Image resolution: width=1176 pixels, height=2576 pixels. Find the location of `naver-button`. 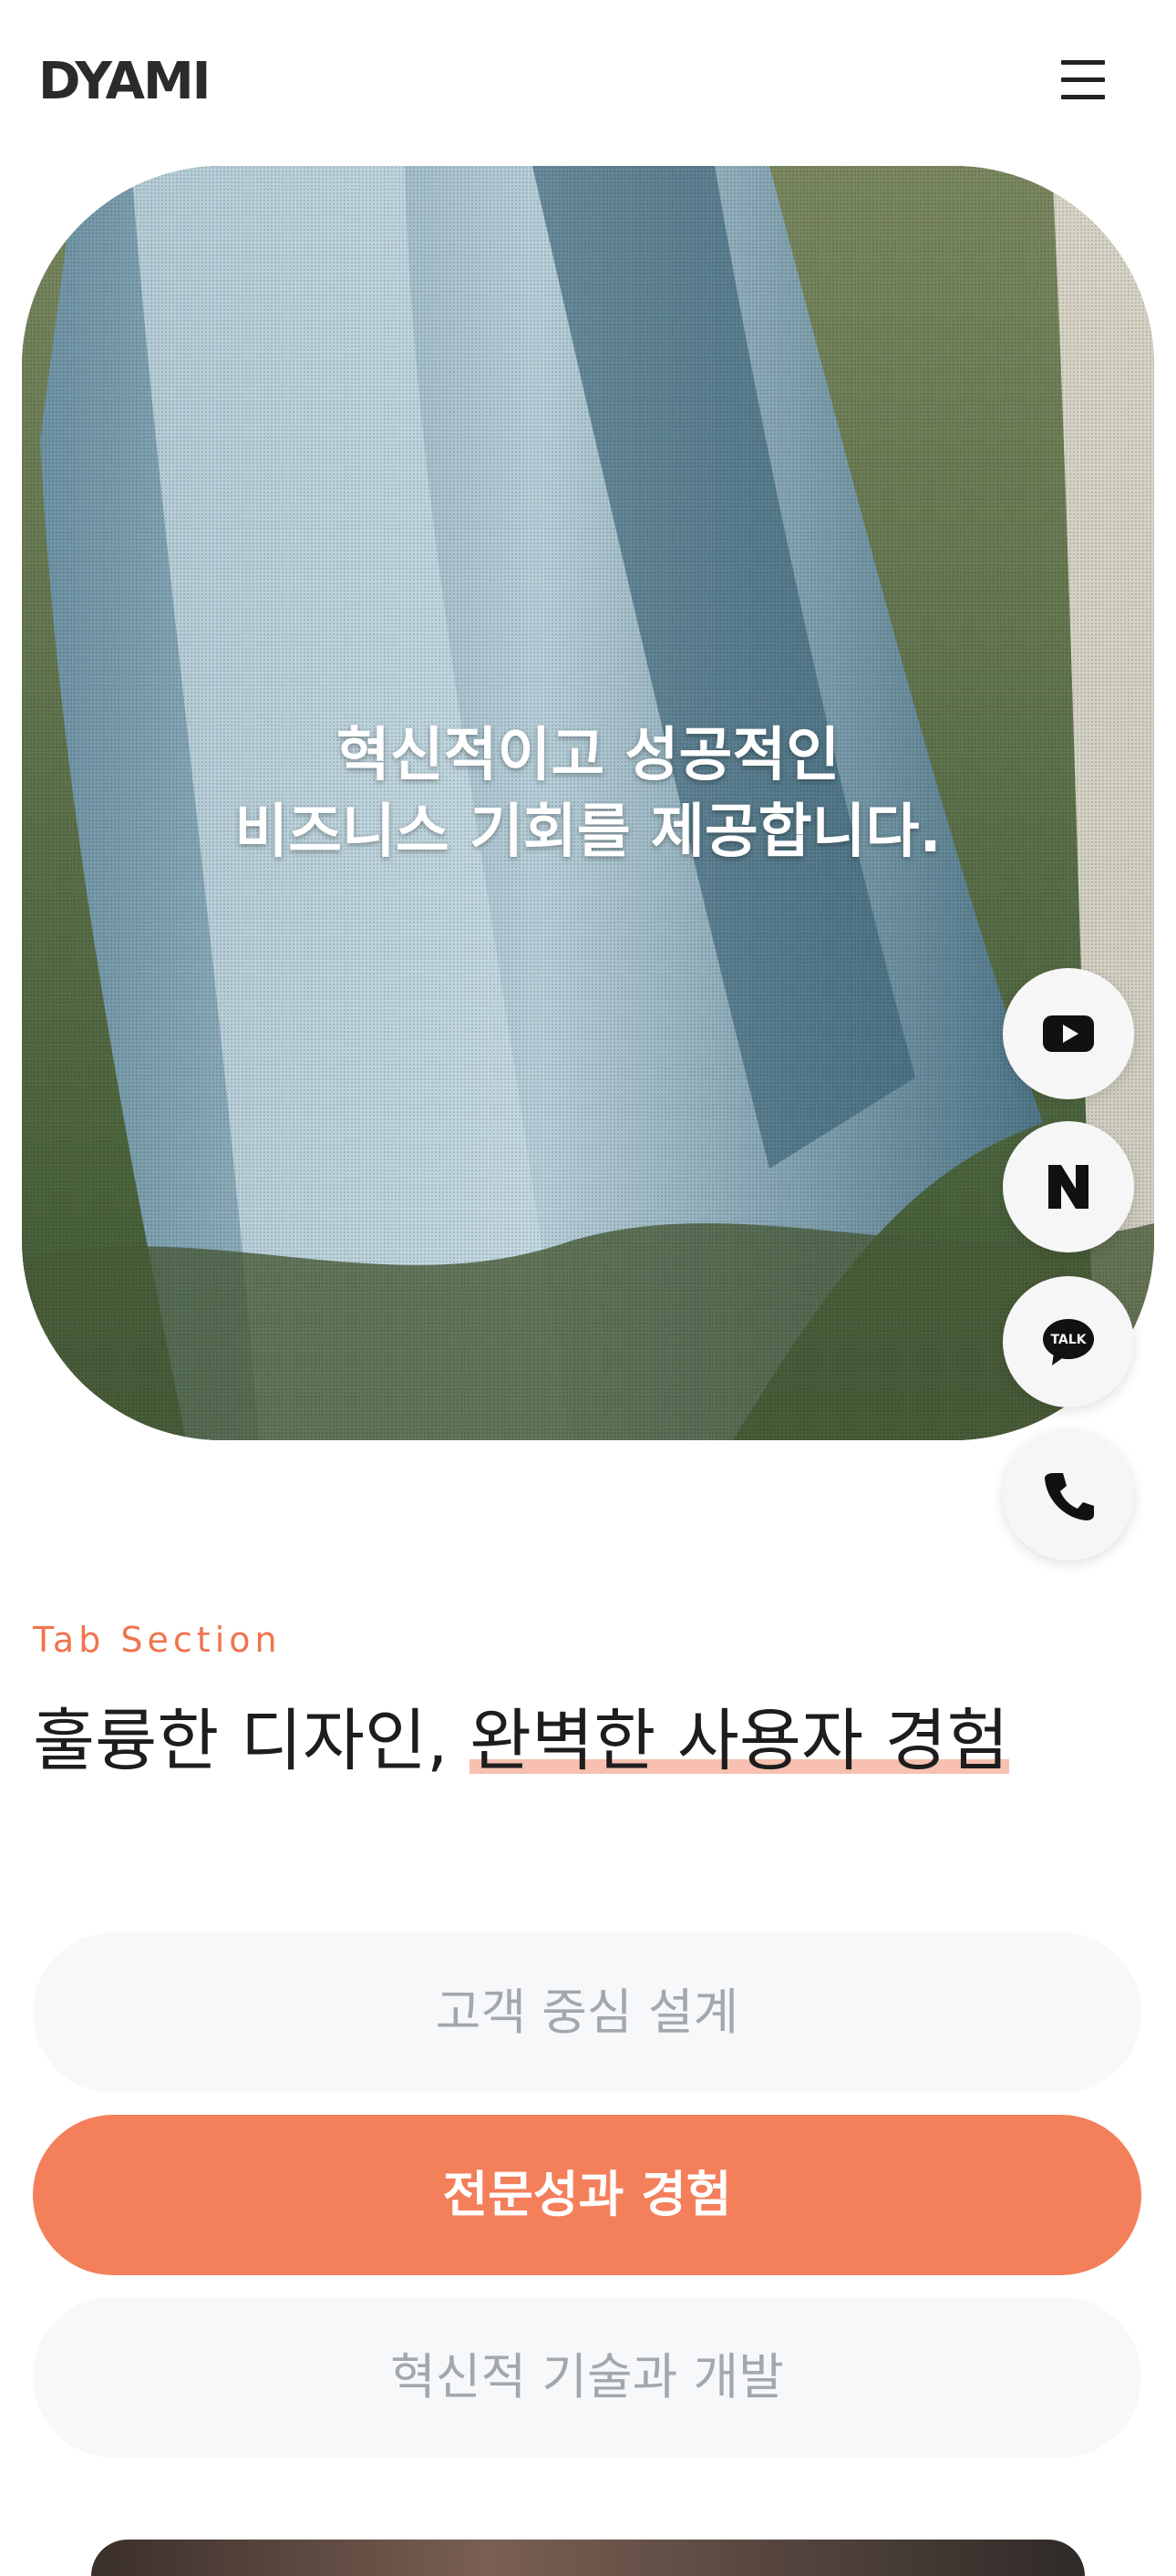

naver-button is located at coordinates (1068, 1186).